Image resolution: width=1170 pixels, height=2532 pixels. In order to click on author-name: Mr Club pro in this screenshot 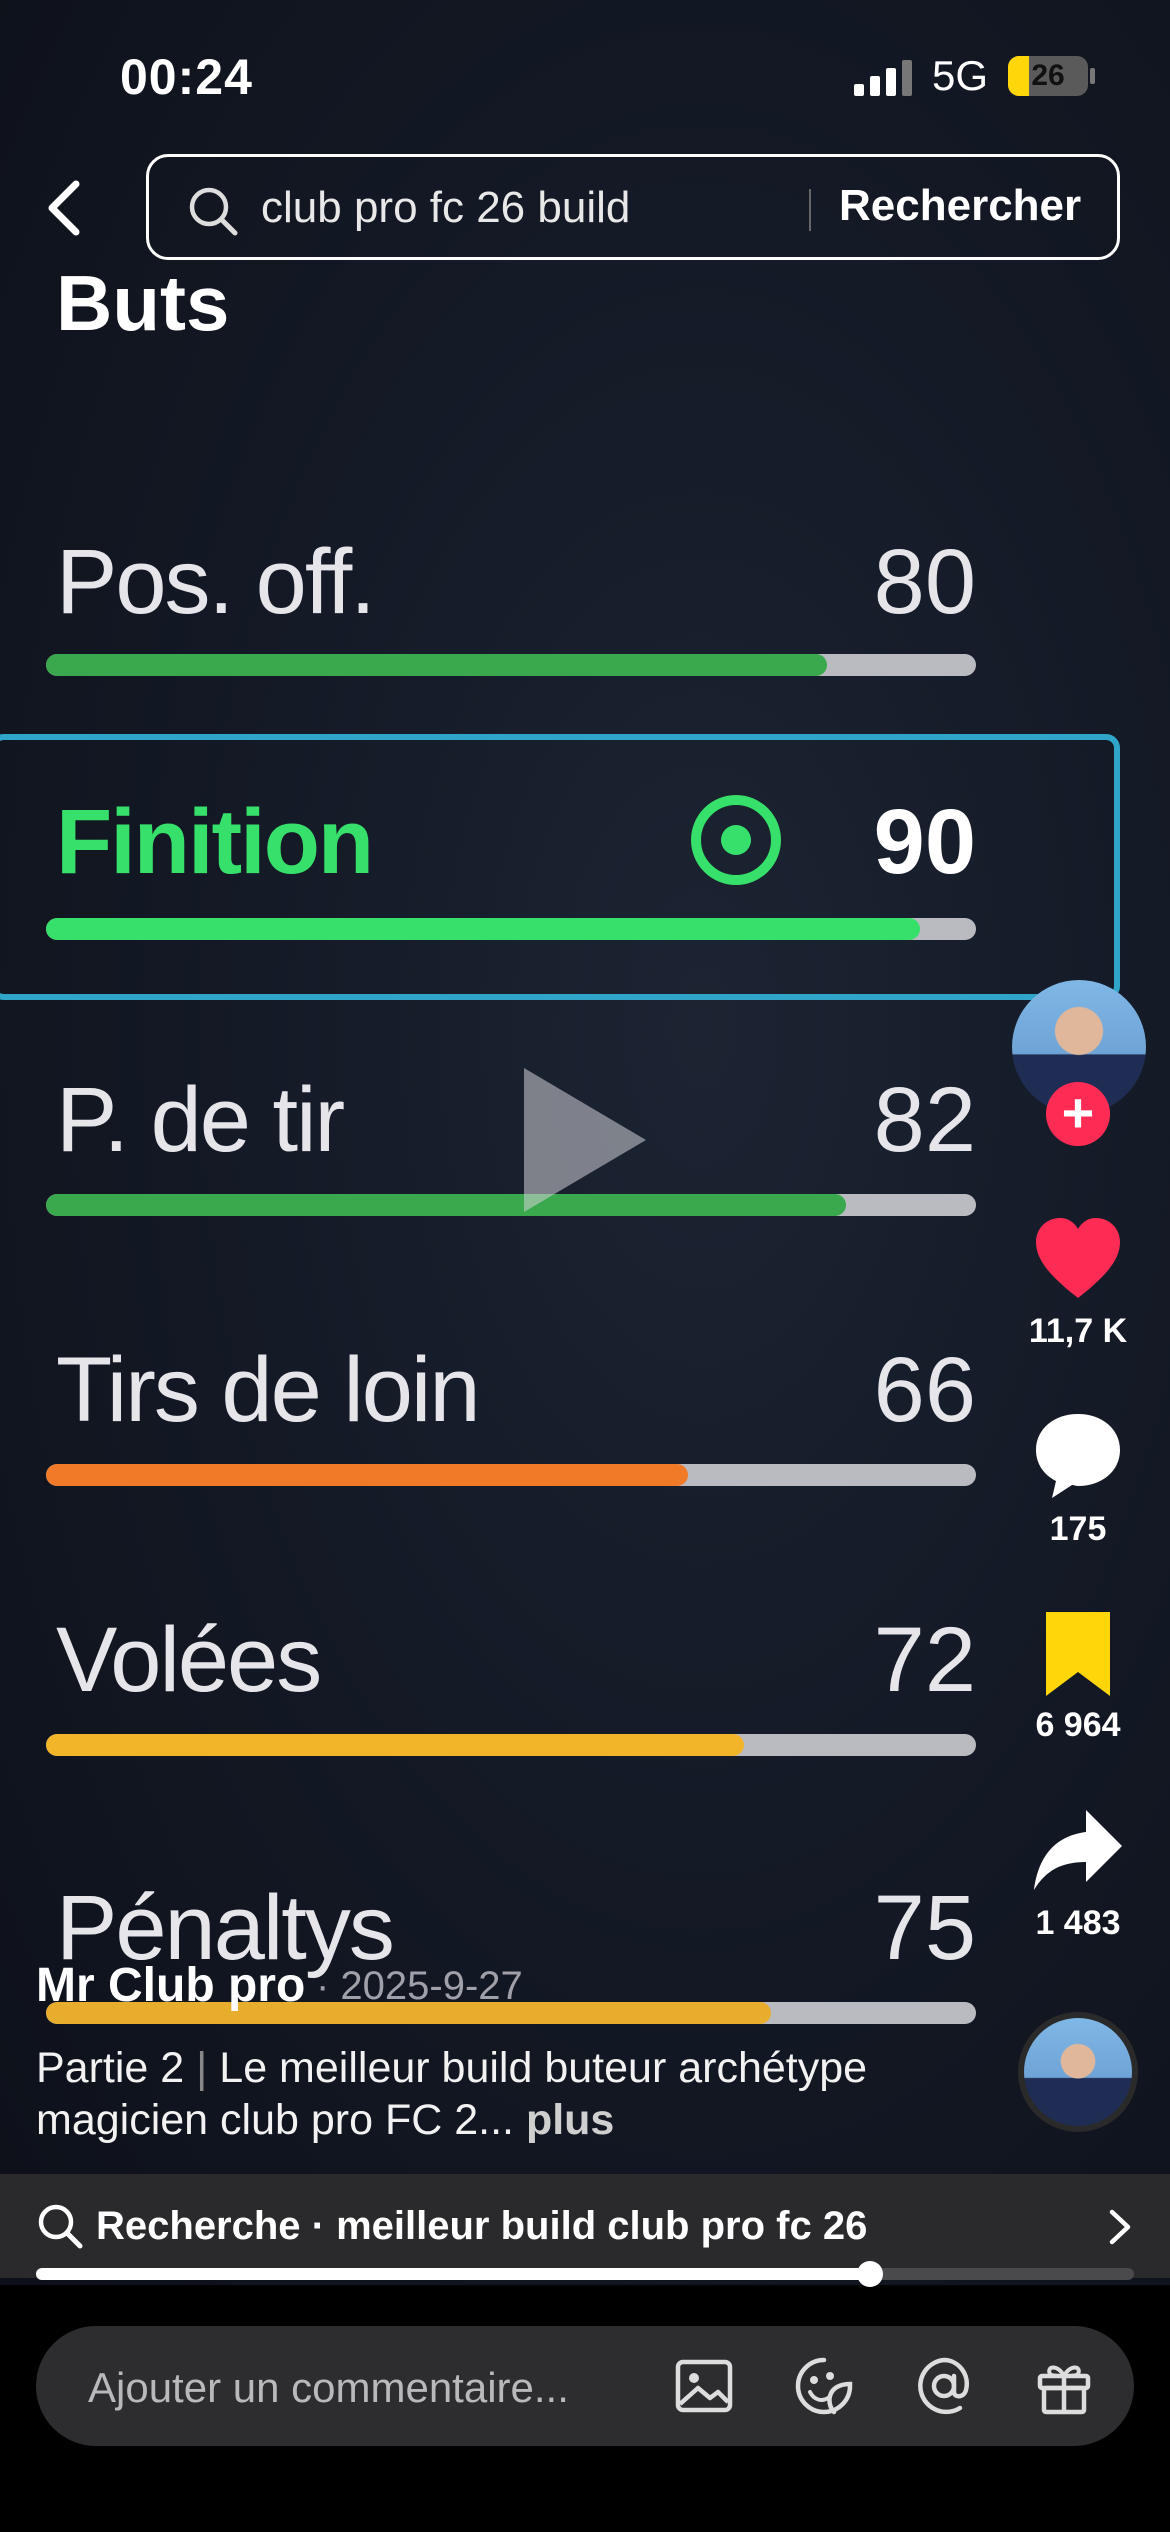, I will do `click(170, 1985)`.